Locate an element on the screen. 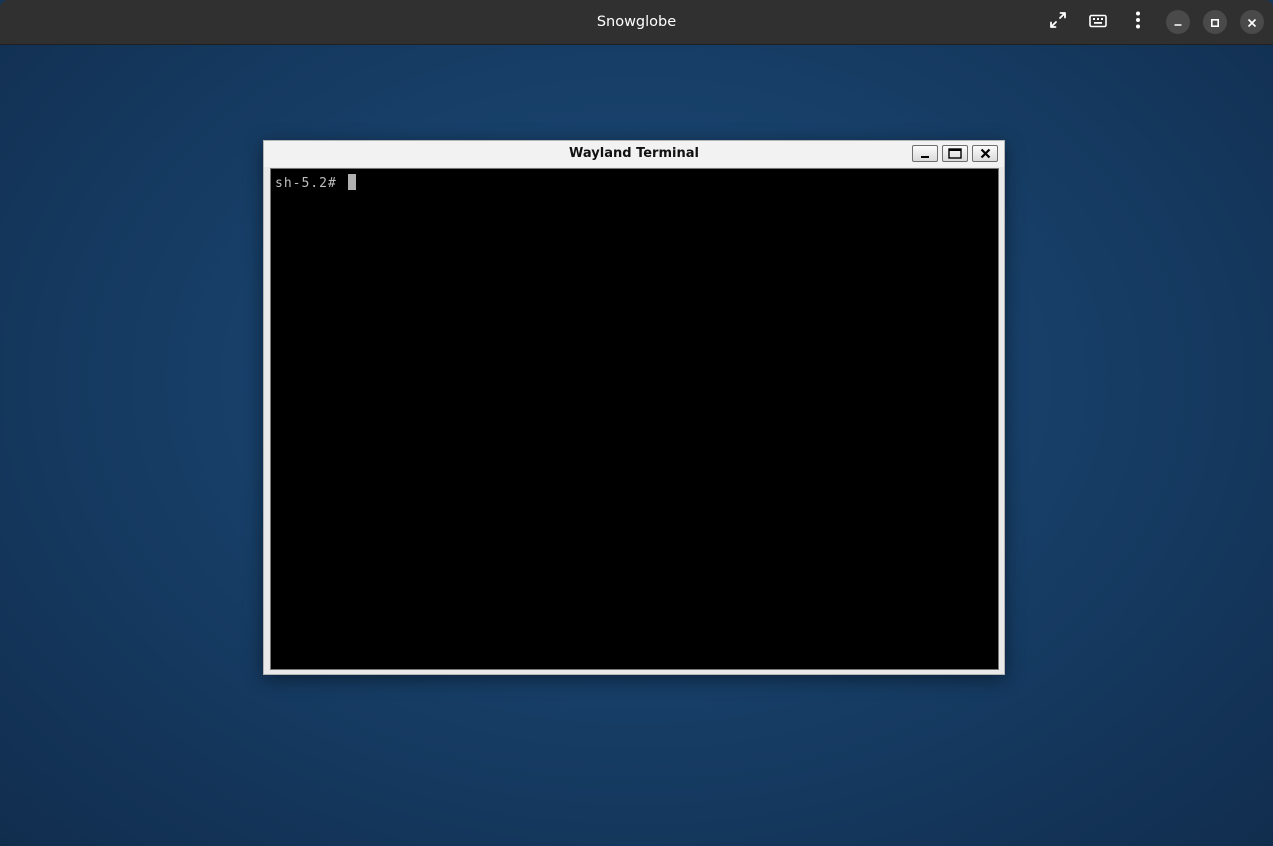  terminal-title: Wayland Terminal is located at coordinates (634, 153).